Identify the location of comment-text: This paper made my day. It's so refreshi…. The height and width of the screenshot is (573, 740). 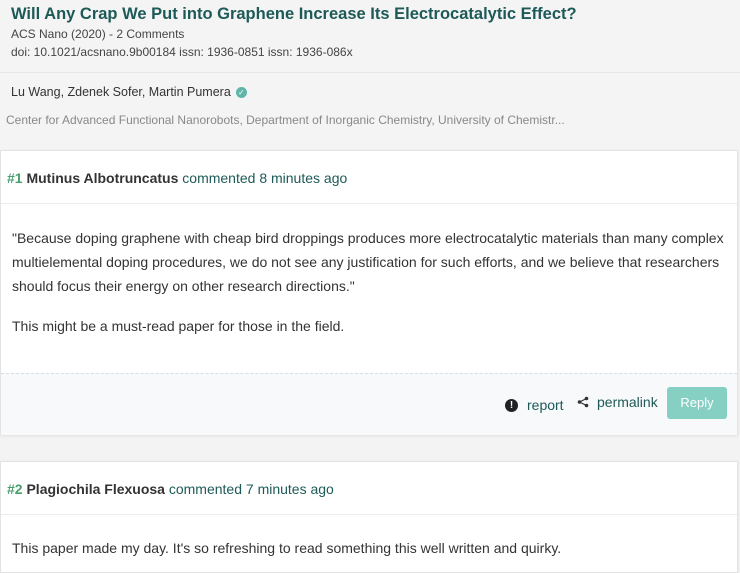
(287, 548).